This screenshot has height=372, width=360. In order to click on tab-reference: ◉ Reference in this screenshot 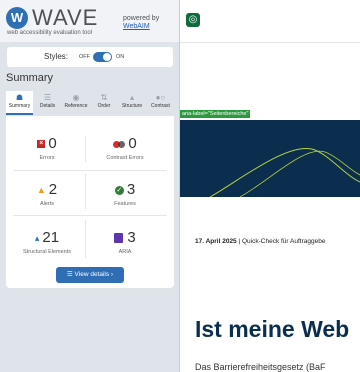, I will do `click(76, 103)`.